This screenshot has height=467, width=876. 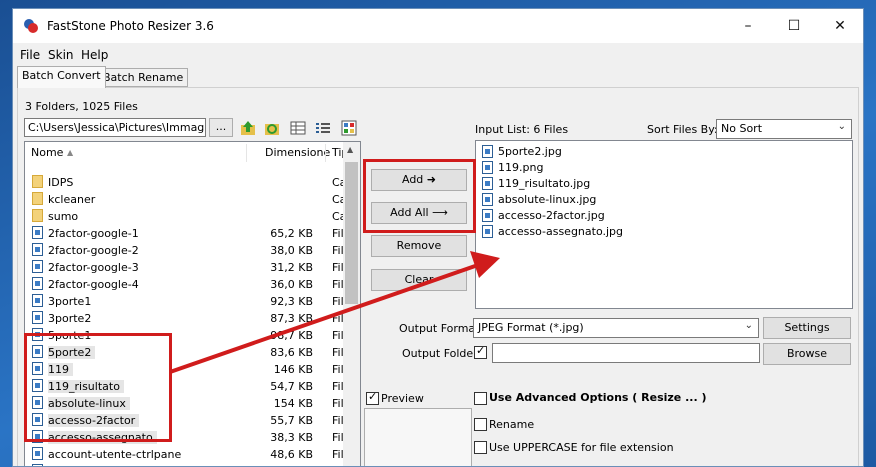 What do you see at coordinates (248, 128) in the screenshot?
I see `folder-up-icon` at bounding box center [248, 128].